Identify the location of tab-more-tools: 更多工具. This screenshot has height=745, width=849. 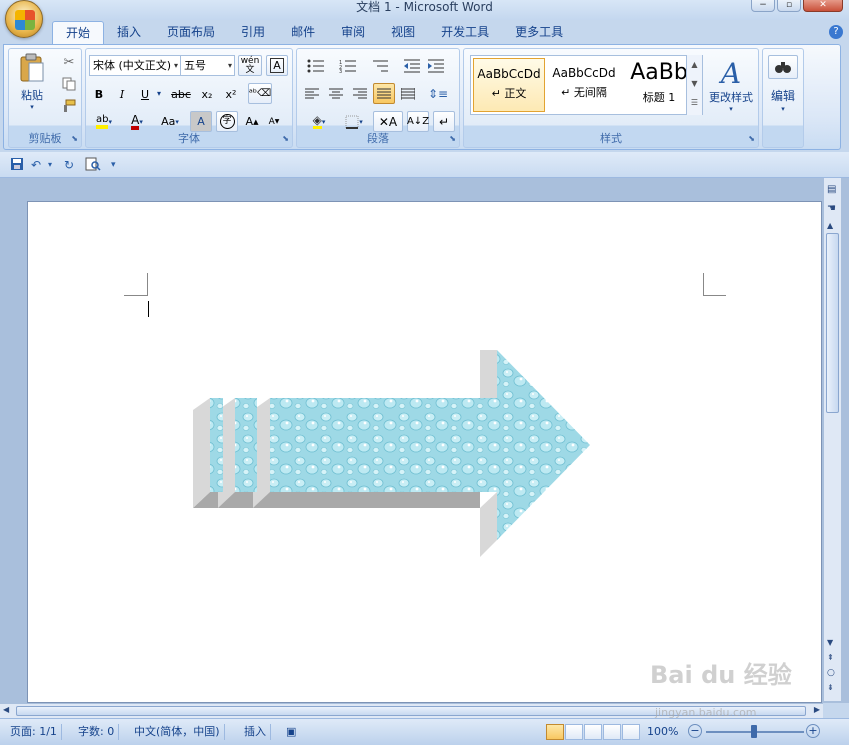
(539, 33).